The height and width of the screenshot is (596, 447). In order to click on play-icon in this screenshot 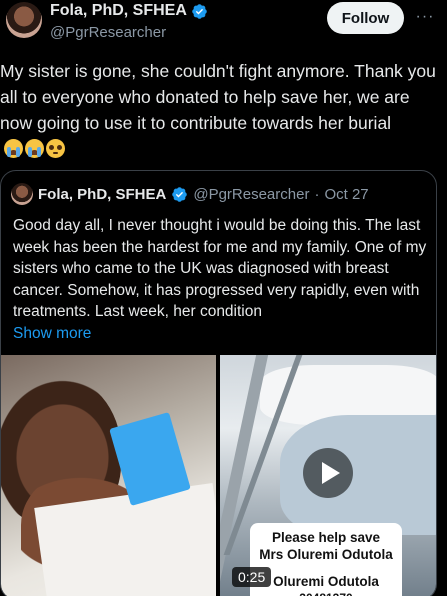, I will do `click(330, 473)`.